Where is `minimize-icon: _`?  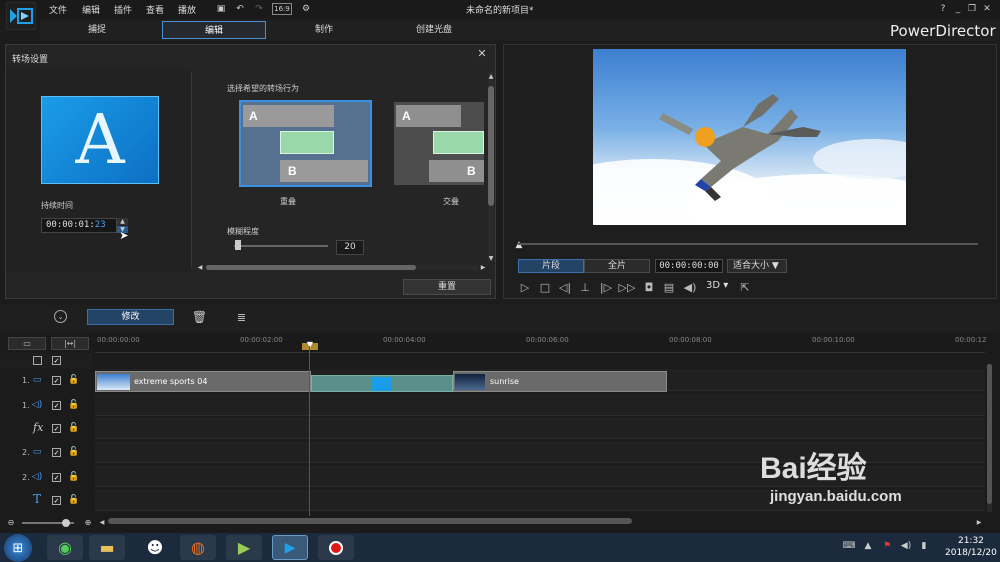 minimize-icon: _ is located at coordinates (958, 9).